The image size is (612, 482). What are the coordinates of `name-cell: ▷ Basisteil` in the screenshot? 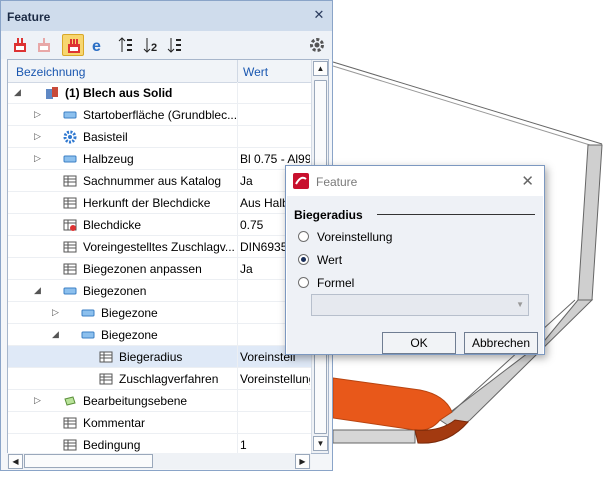 It's located at (123, 136).